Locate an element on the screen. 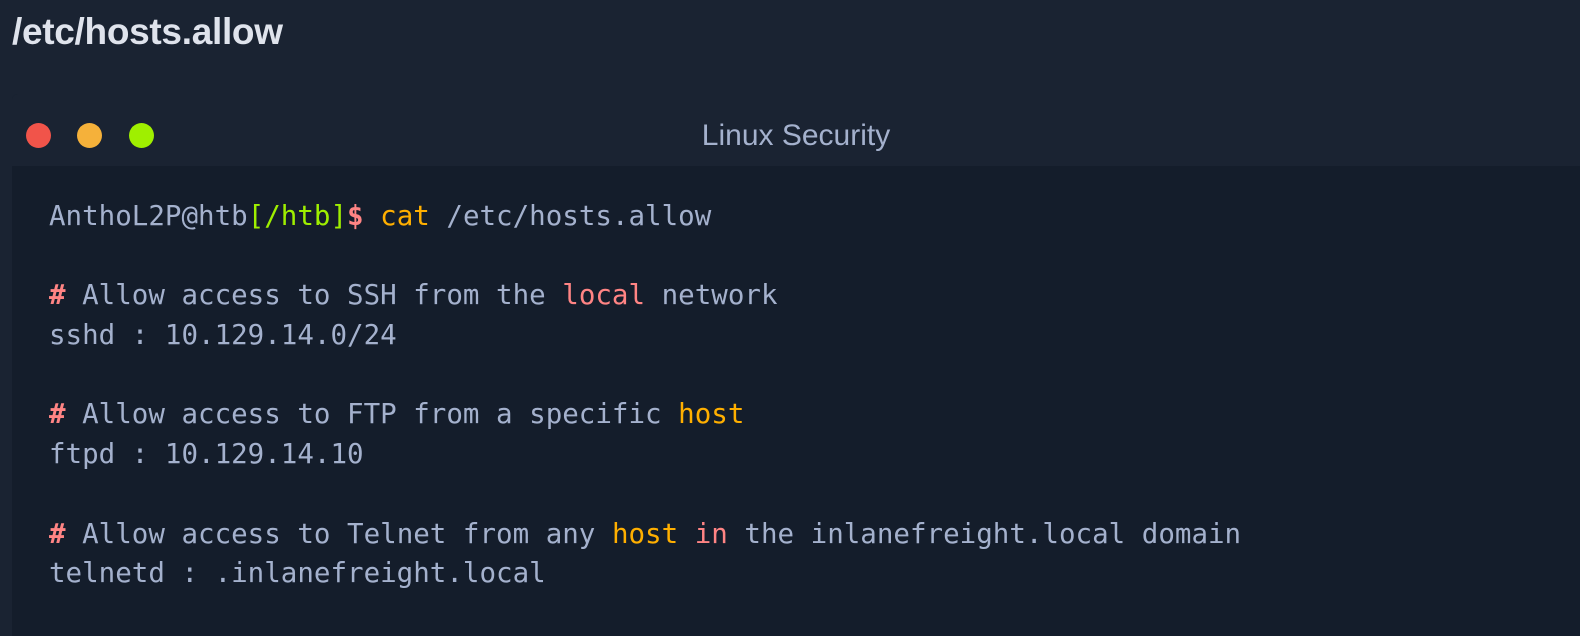  comment-text: Allow access to Telnet from any is located at coordinates (338, 533).